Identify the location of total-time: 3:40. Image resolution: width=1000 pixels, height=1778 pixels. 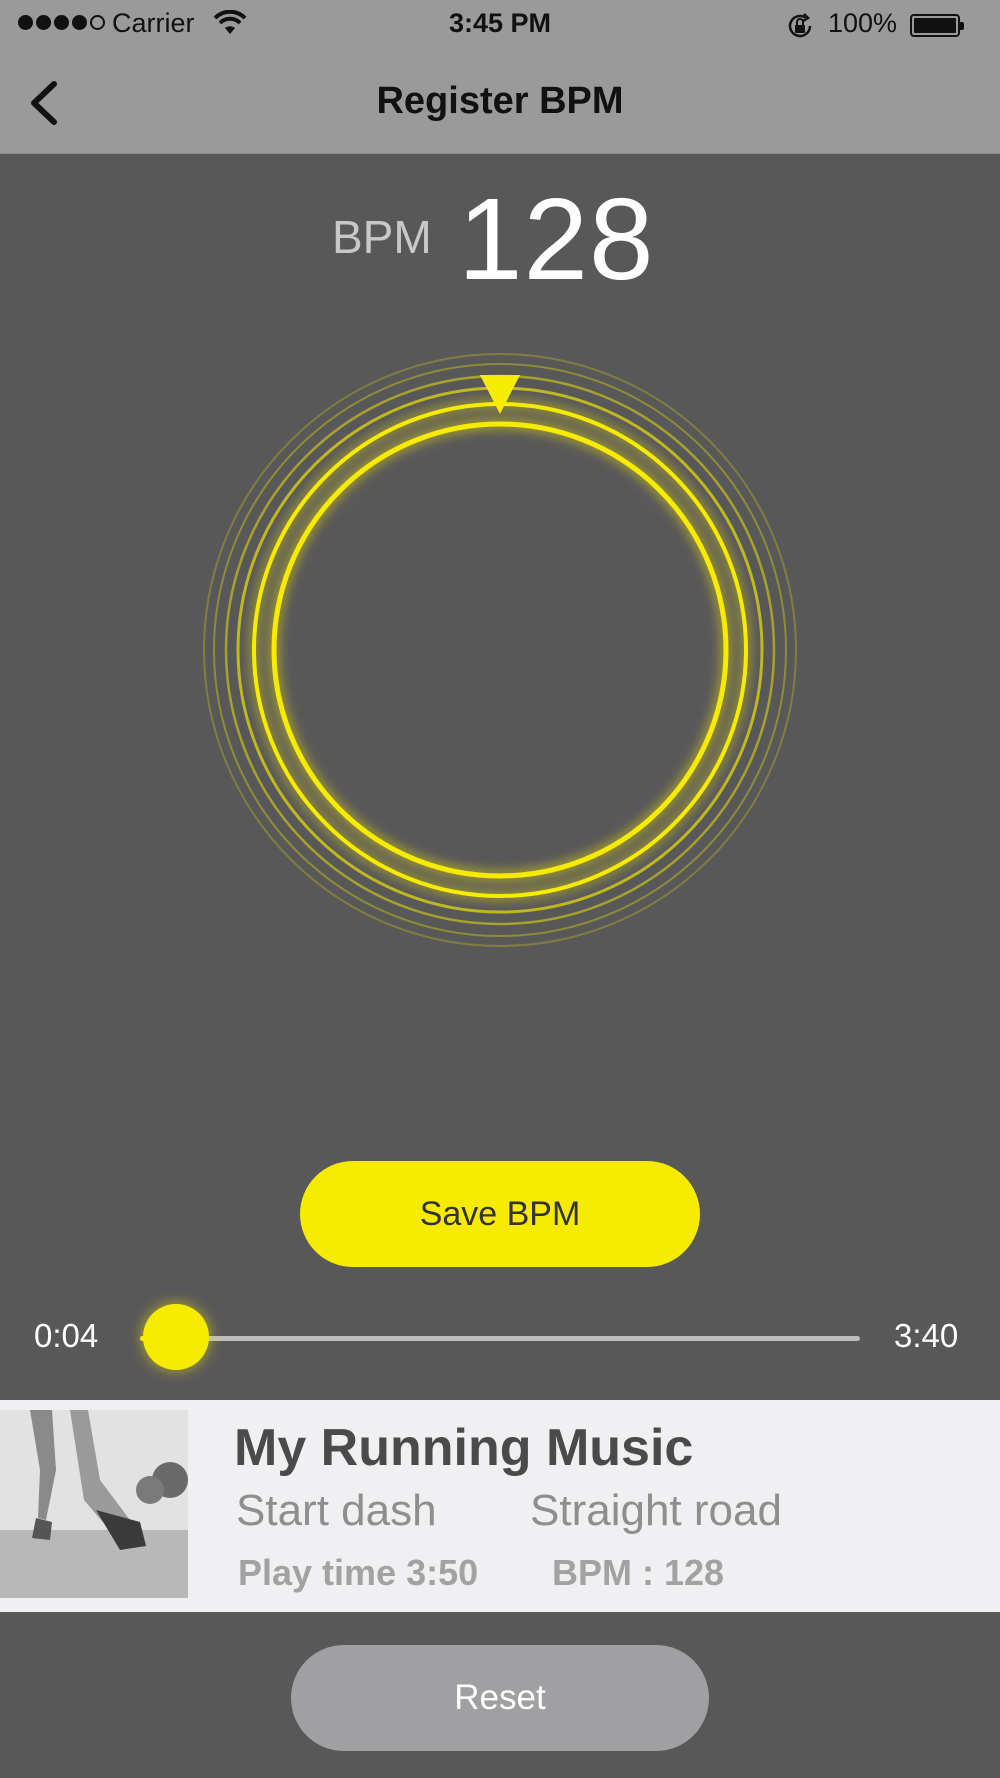
(926, 1335).